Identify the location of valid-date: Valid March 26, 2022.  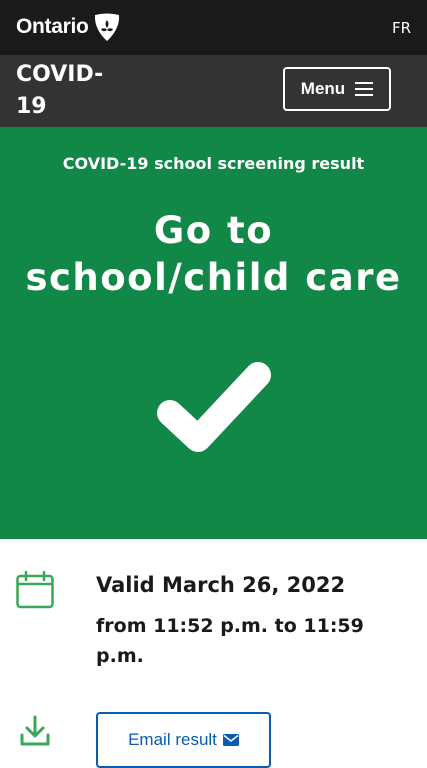
(221, 585).